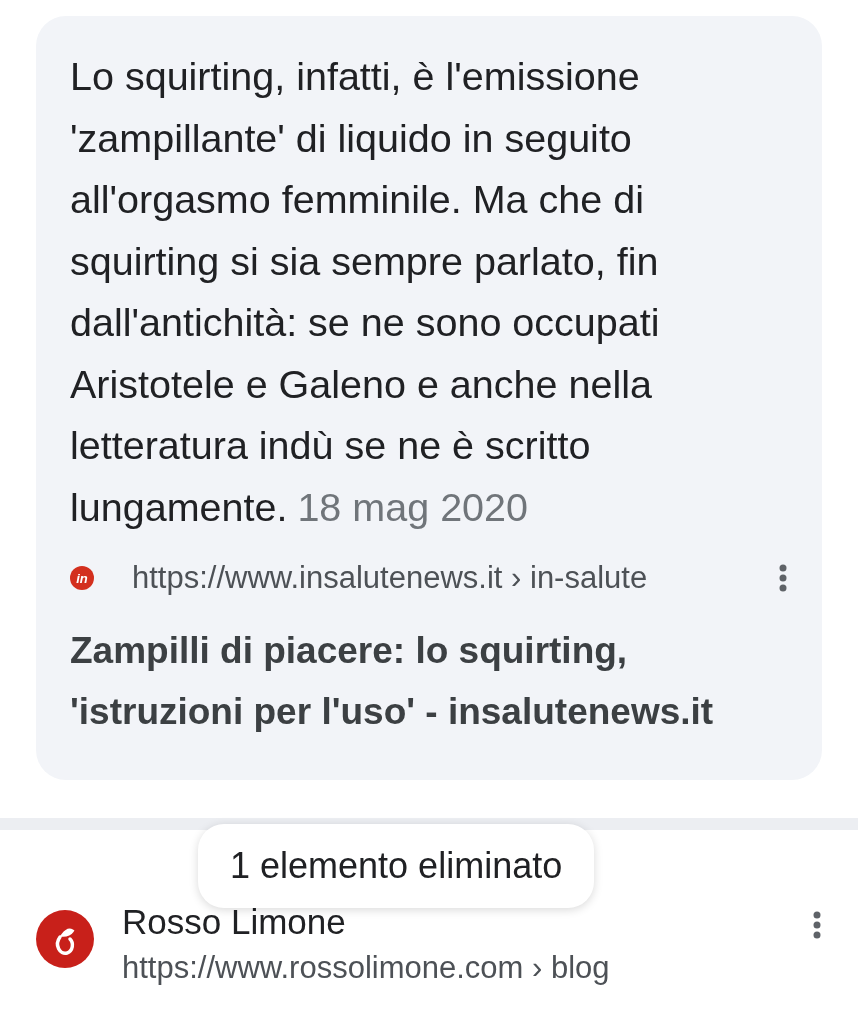 The width and height of the screenshot is (858, 1024). Describe the element at coordinates (467, 968) in the screenshot. I see `result-url: https://www.rossolimone.com › blog` at that location.